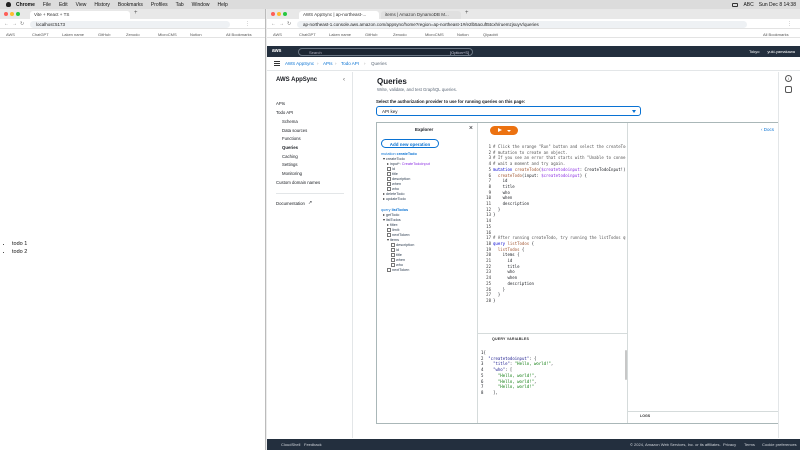  I want to click on add-operation-button: Add new operation, so click(410, 143).